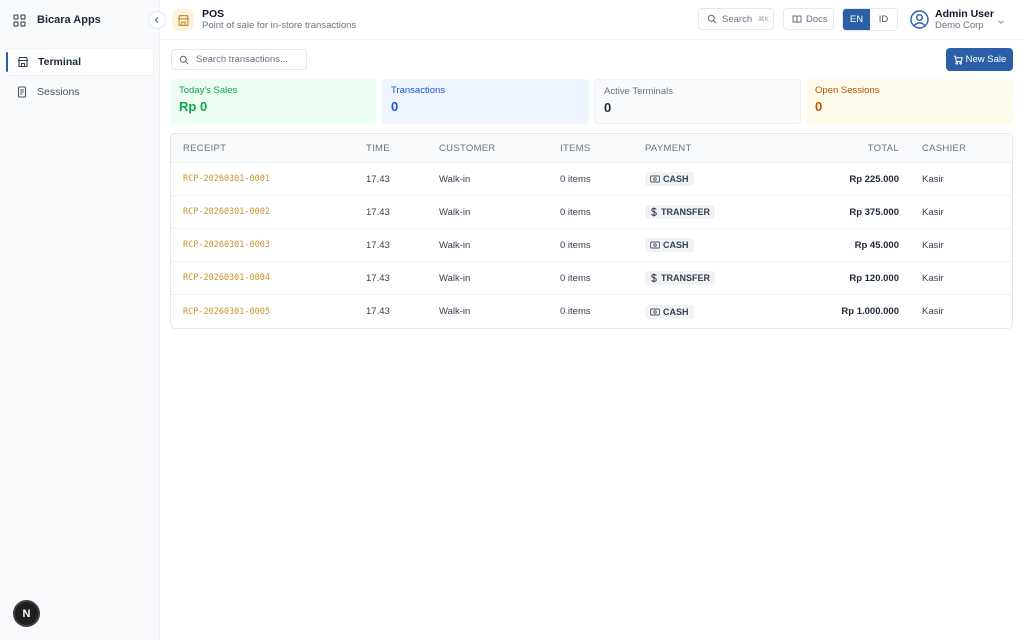  Describe the element at coordinates (797, 19) in the screenshot. I see `book-icon` at that location.